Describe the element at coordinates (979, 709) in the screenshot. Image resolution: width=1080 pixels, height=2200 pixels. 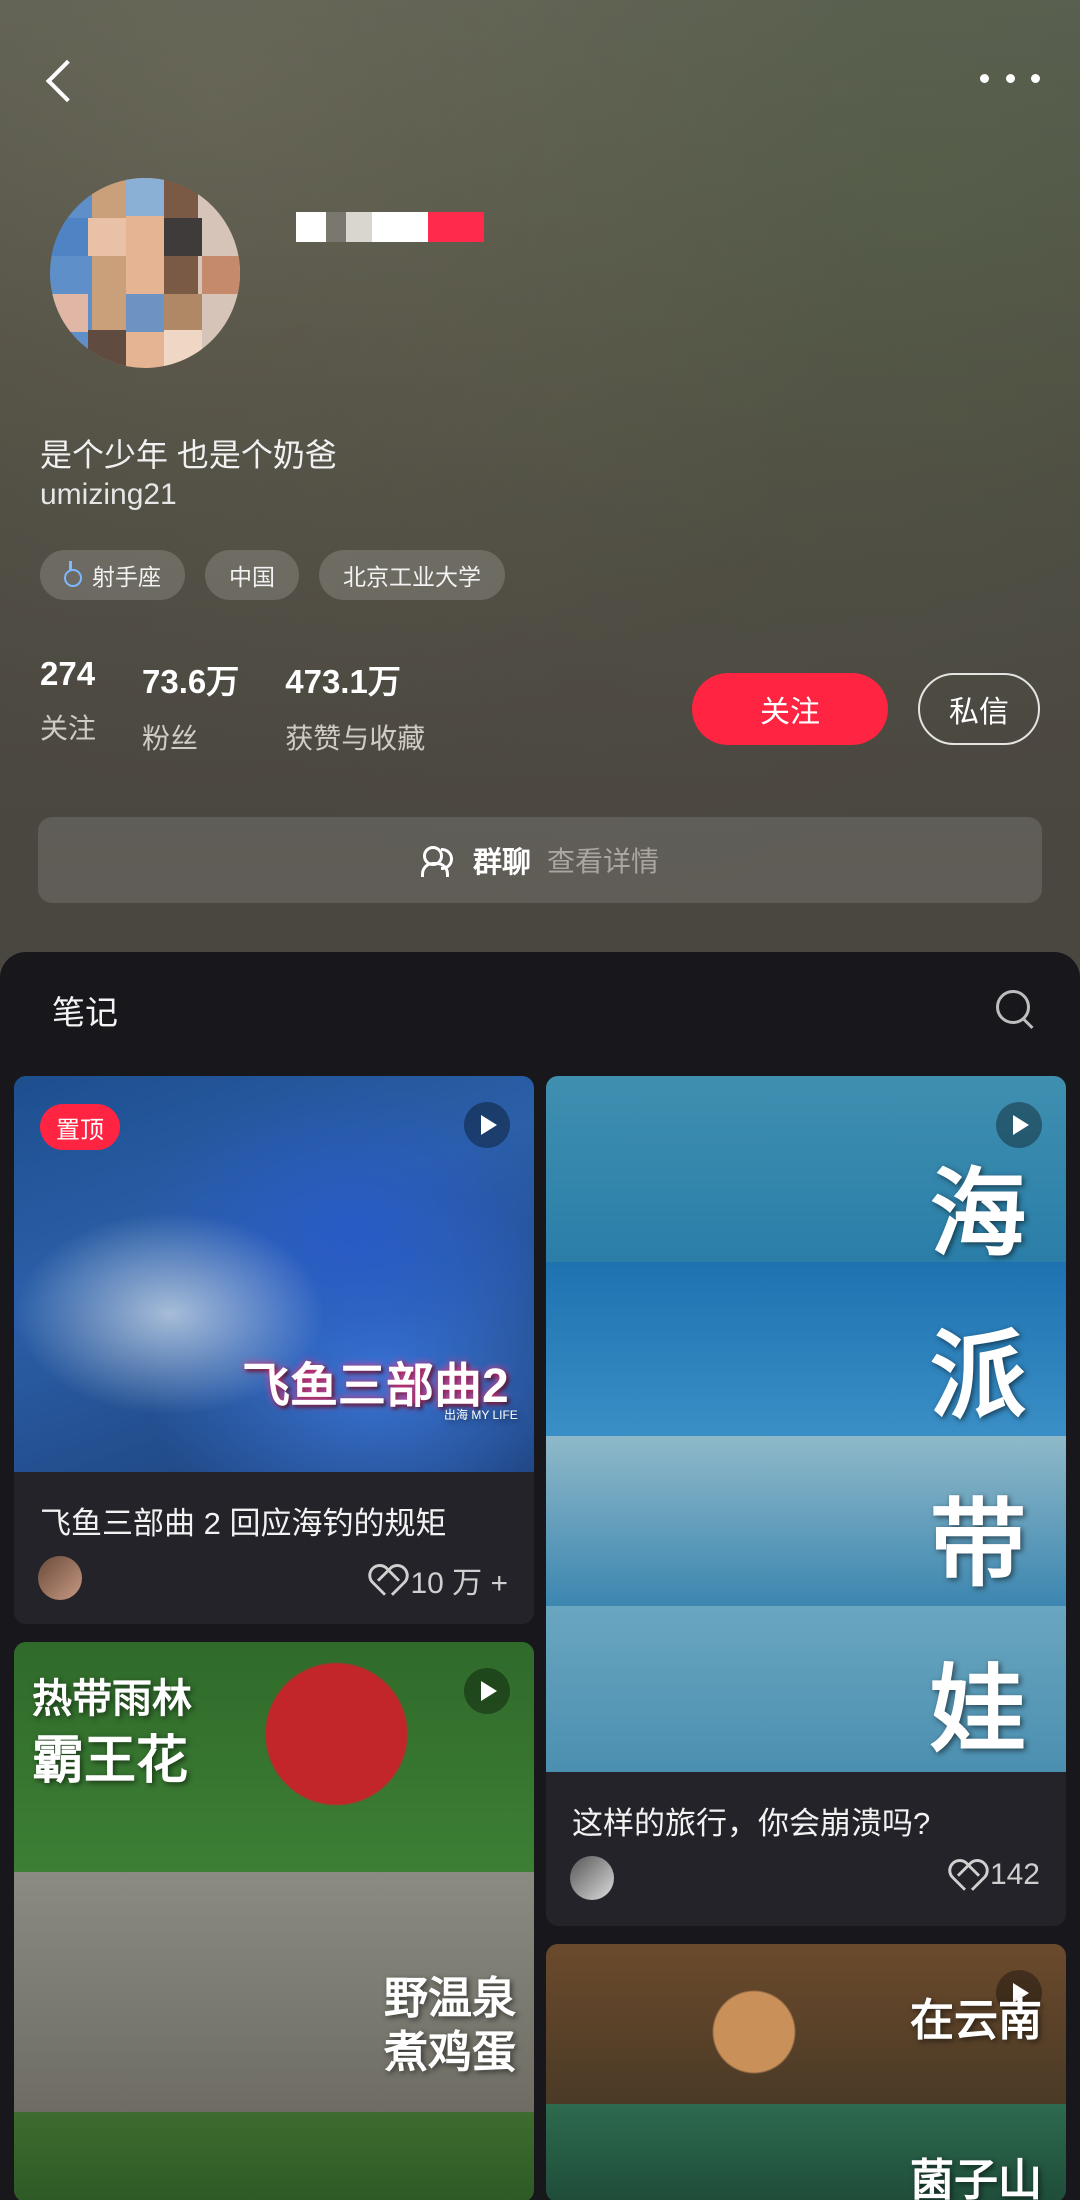
I see `message-button: 私信` at that location.